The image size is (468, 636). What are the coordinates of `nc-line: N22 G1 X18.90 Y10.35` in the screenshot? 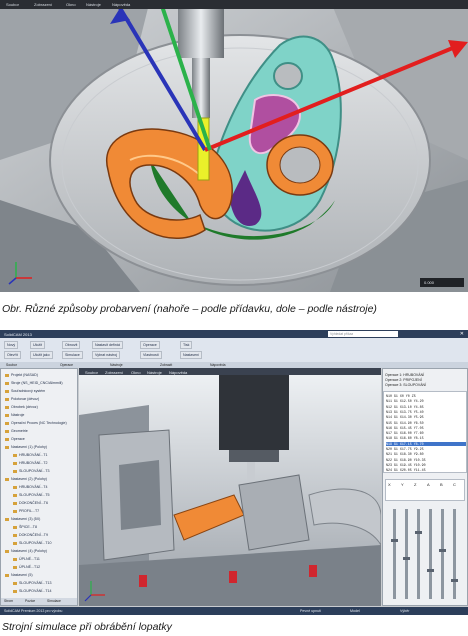 It's located at (406, 460).